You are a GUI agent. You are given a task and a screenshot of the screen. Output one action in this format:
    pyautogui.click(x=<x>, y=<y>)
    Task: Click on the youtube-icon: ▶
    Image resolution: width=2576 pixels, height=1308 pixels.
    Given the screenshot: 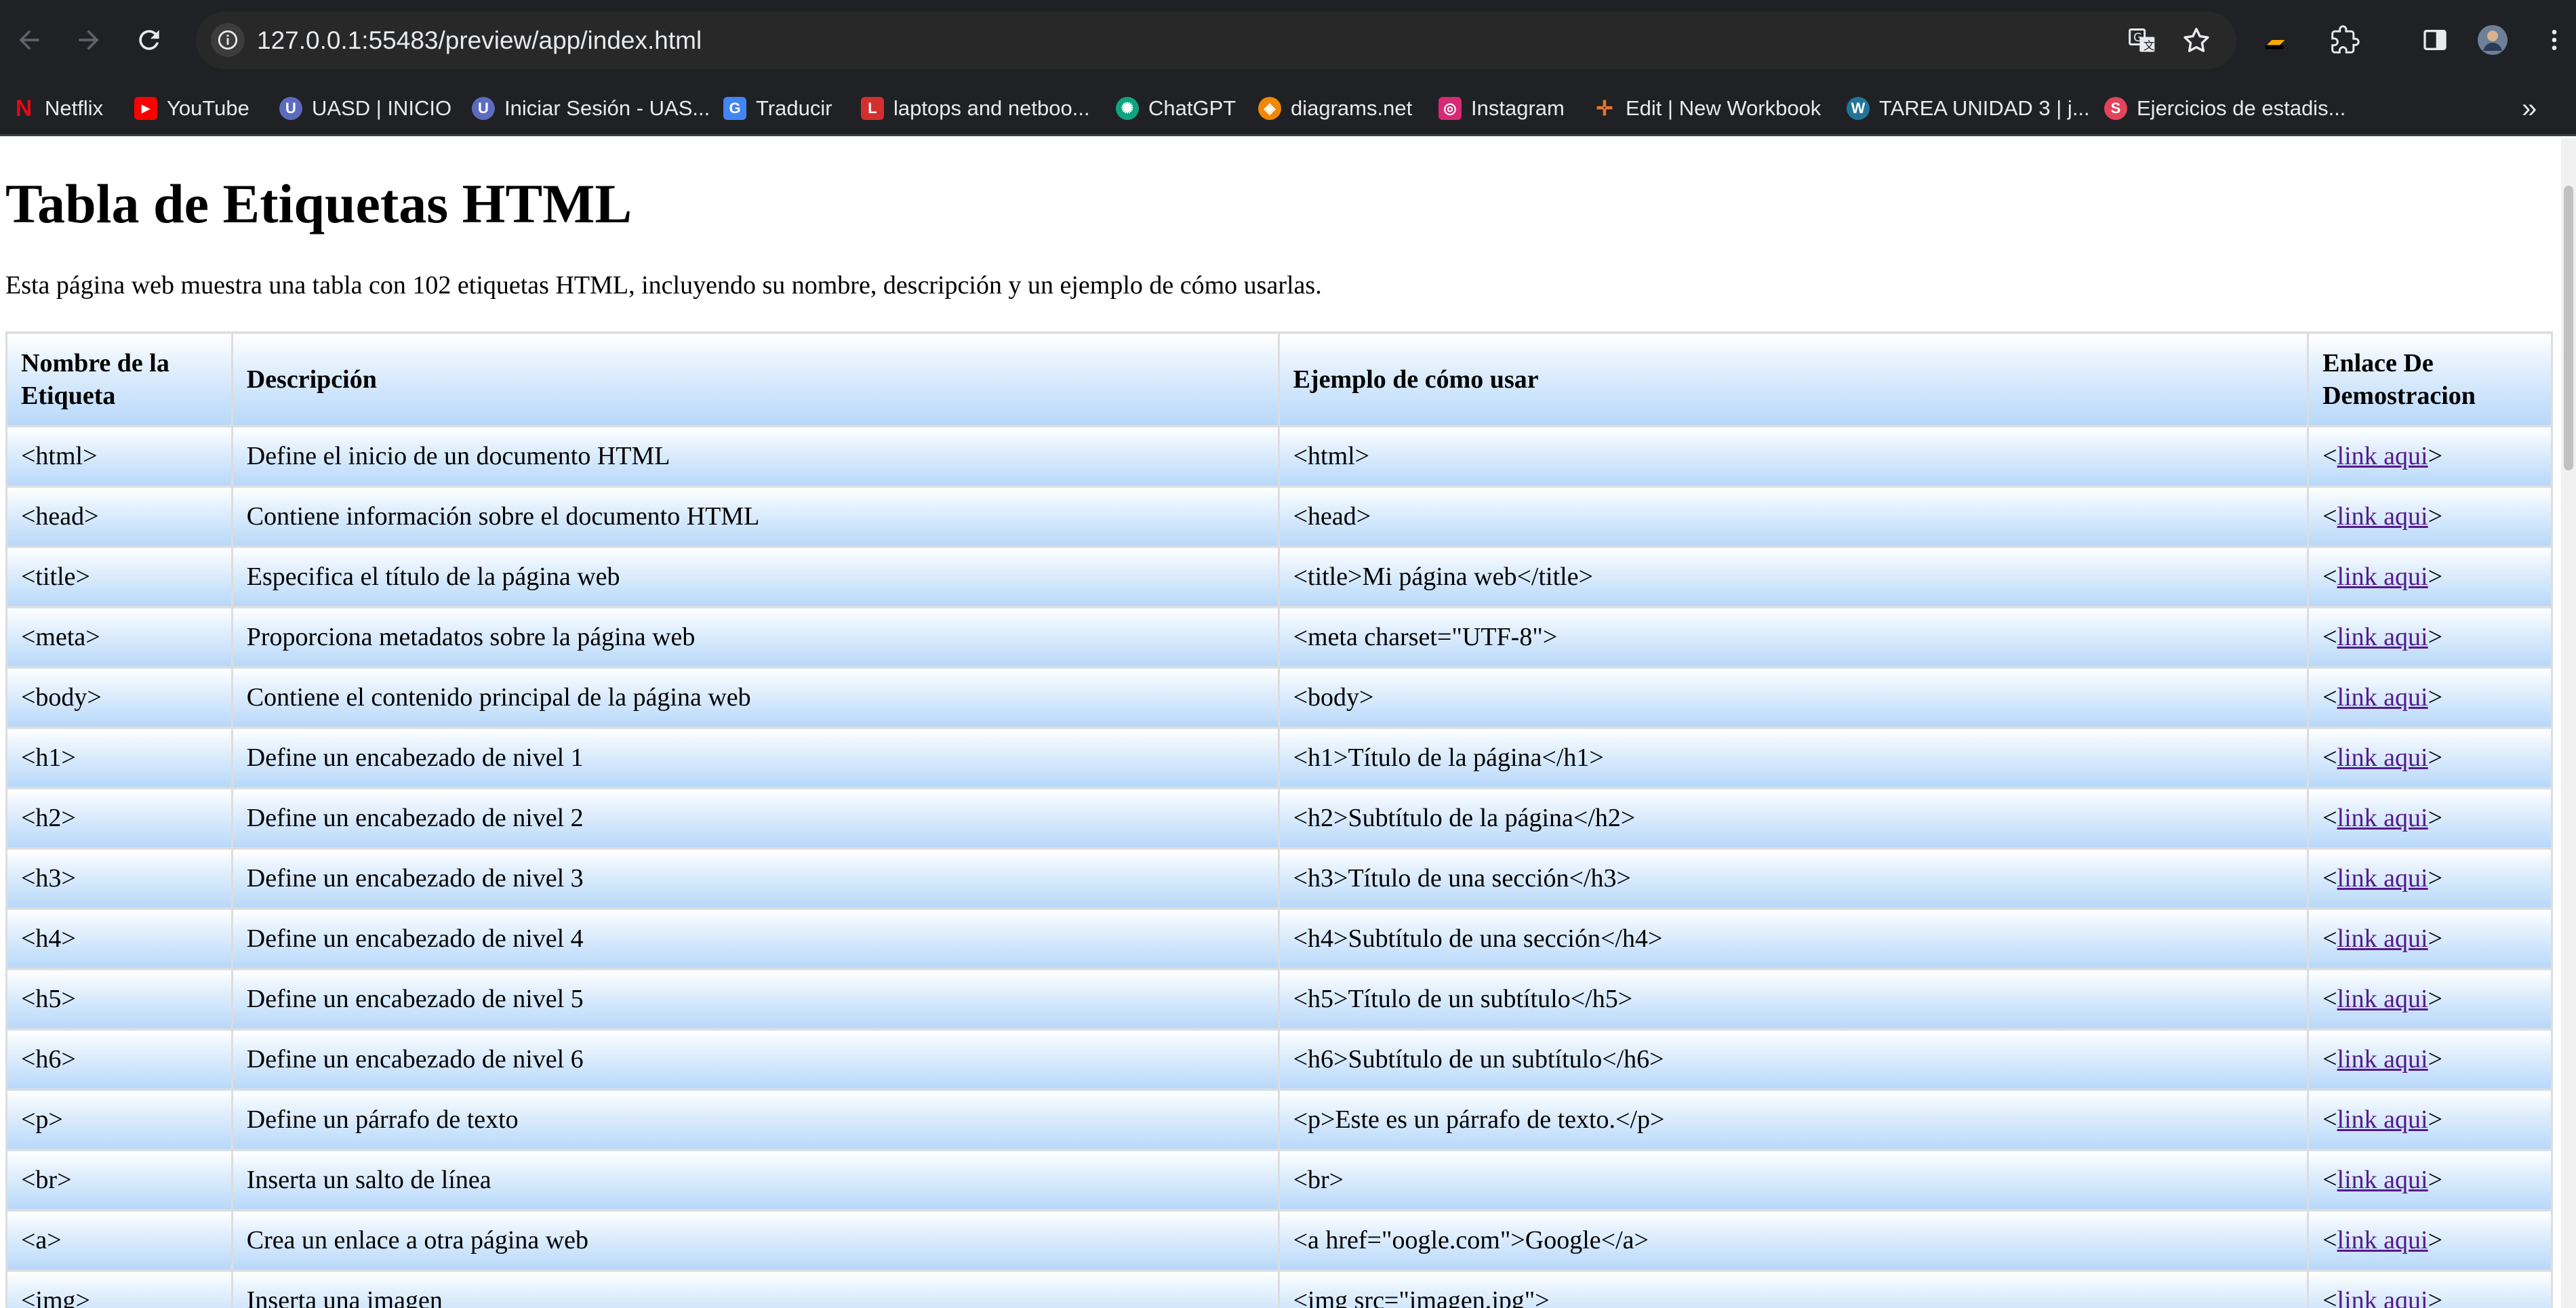 What is the action you would take?
    pyautogui.click(x=145, y=108)
    